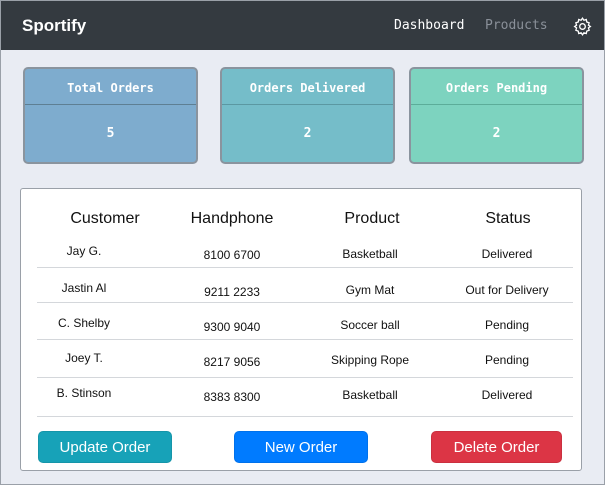 The width and height of the screenshot is (605, 485). I want to click on cell-customer: C. Shelby, so click(84, 323).